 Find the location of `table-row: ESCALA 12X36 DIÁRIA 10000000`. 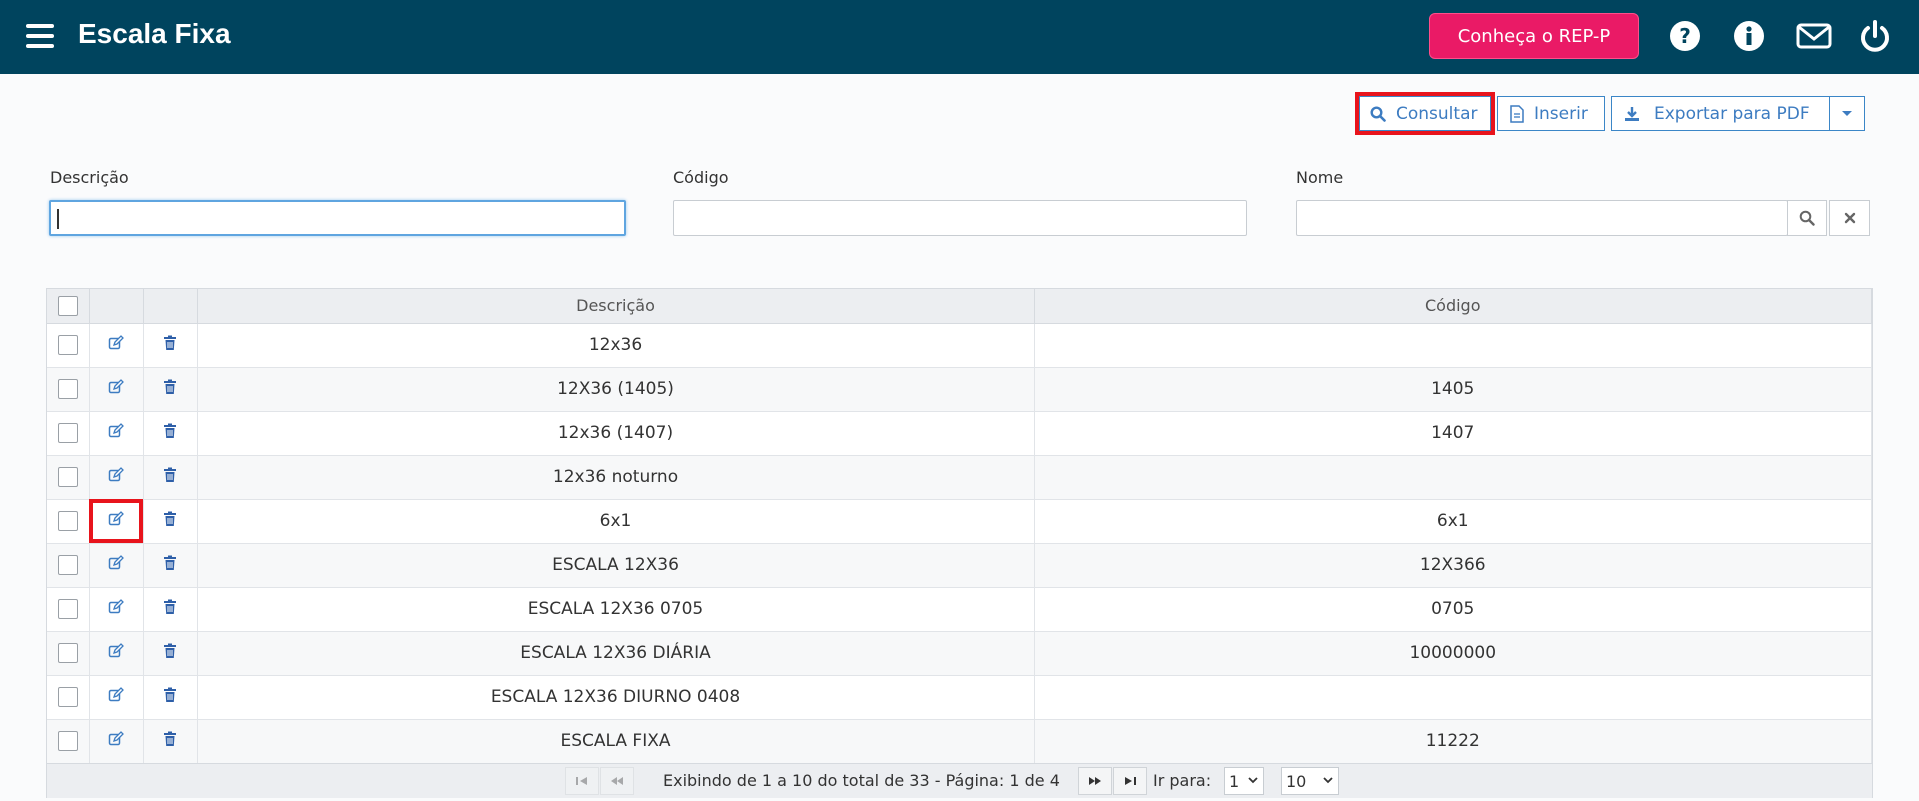

table-row: ESCALA 12X36 DIÁRIA 10000000 is located at coordinates (959, 653).